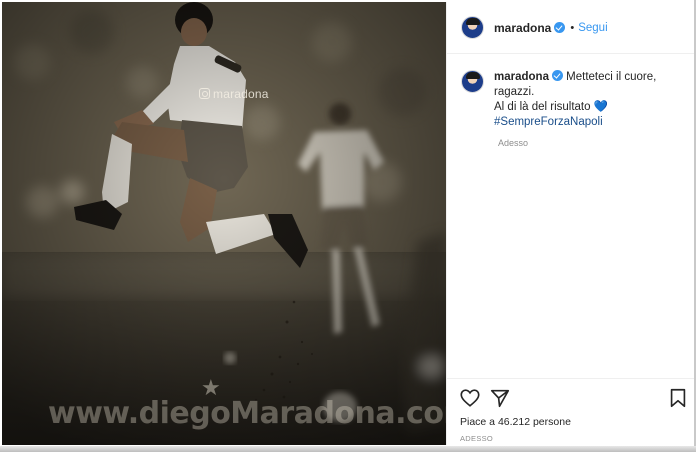  What do you see at coordinates (241, 94) in the screenshot?
I see `watermark-handle-text: maradona` at bounding box center [241, 94].